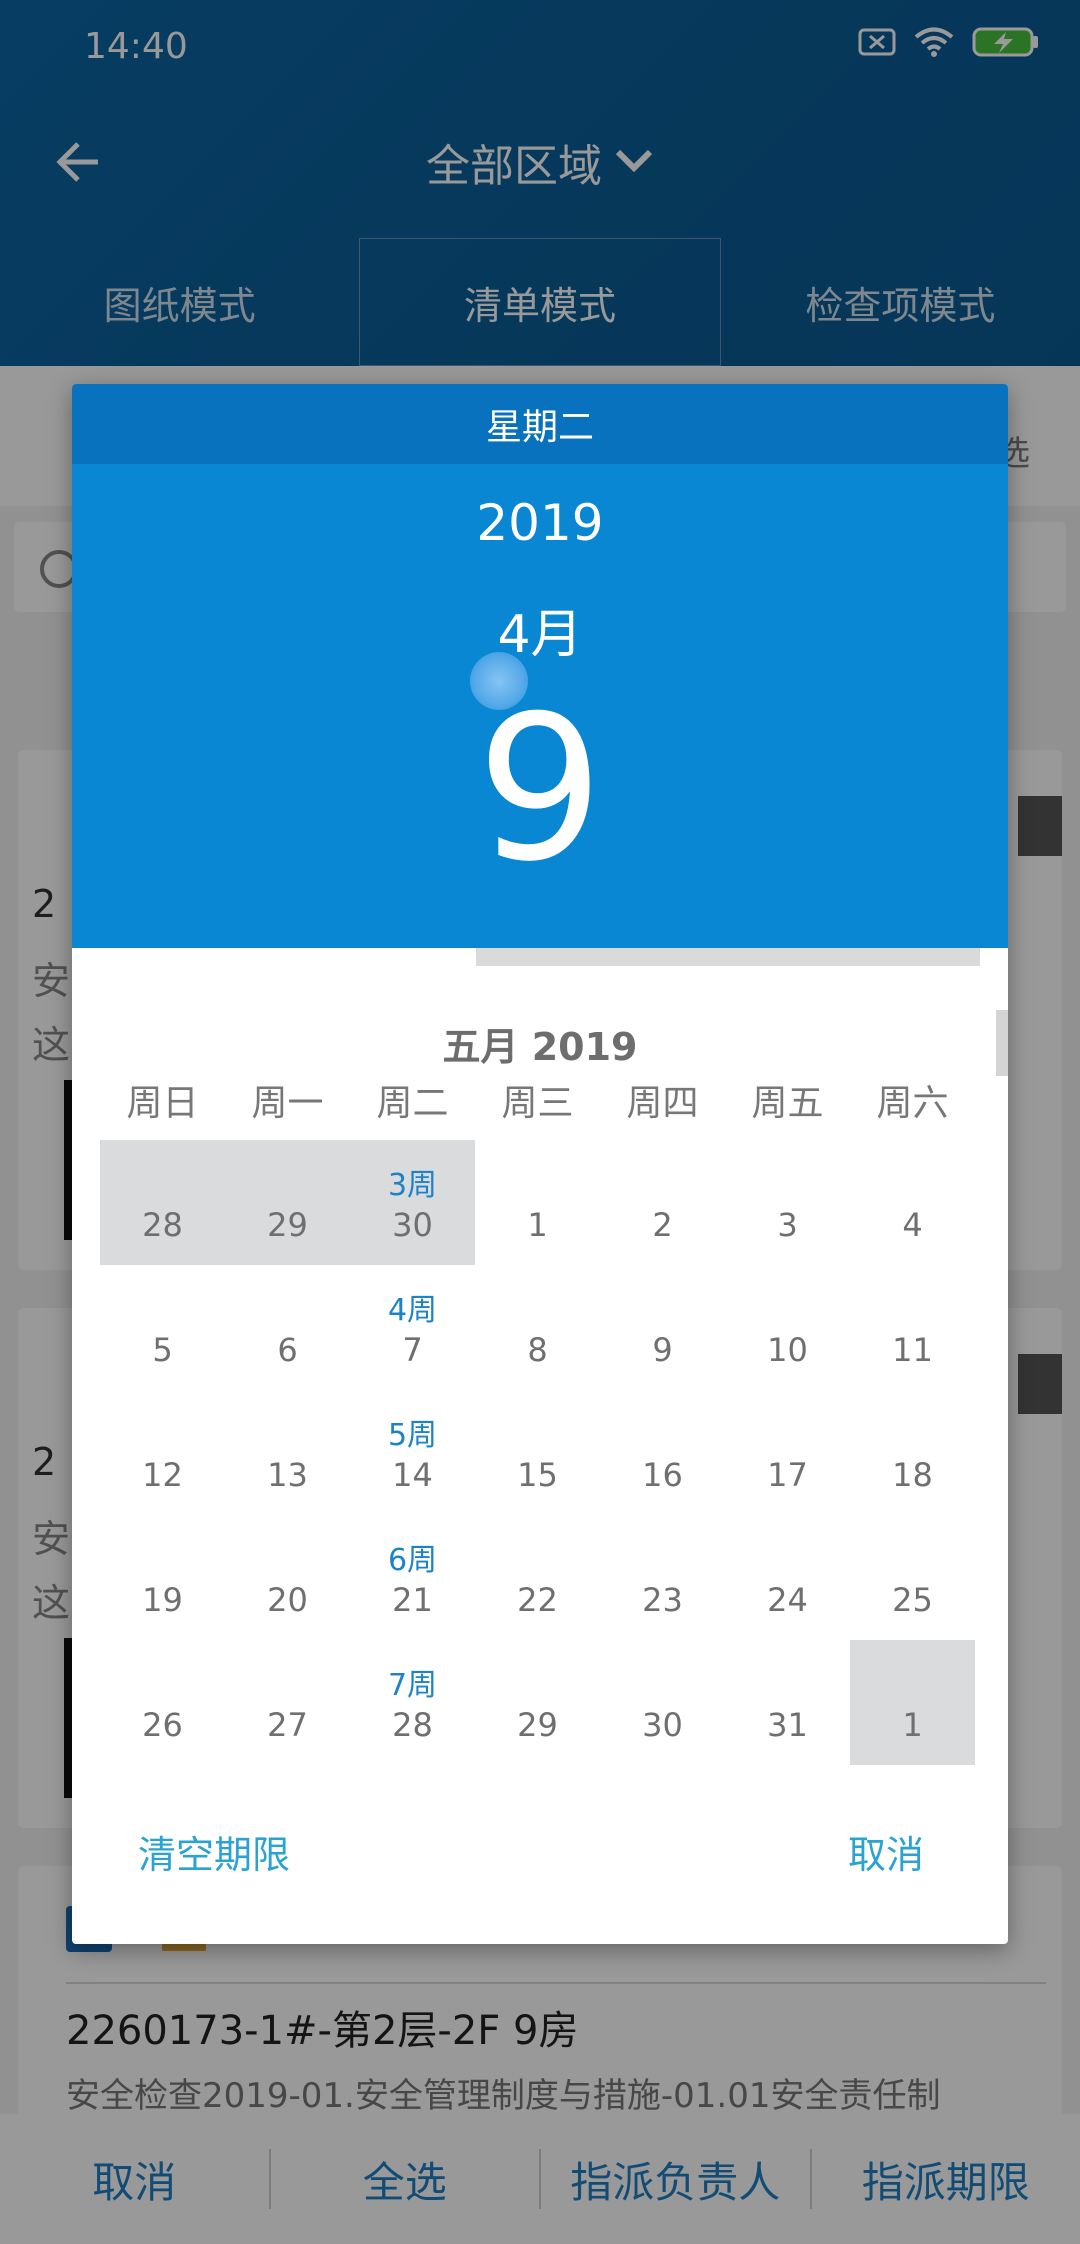 The height and width of the screenshot is (2244, 1080). What do you see at coordinates (540, 790) in the screenshot?
I see `selected-day: 9` at bounding box center [540, 790].